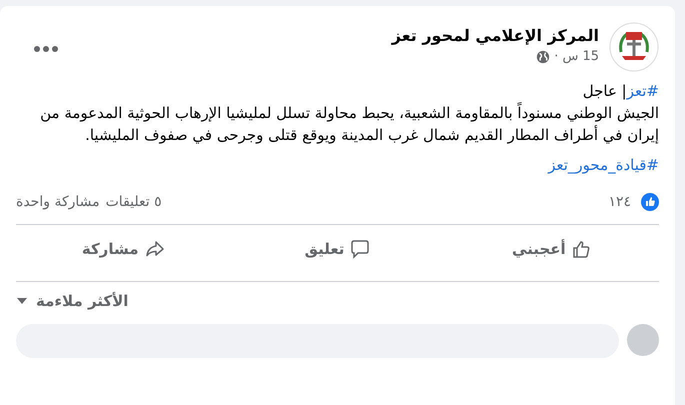 Image resolution: width=685 pixels, height=405 pixels. Describe the element at coordinates (495, 35) in the screenshot. I see `author-name: المركز الإعلامي لمحور تعز` at that location.